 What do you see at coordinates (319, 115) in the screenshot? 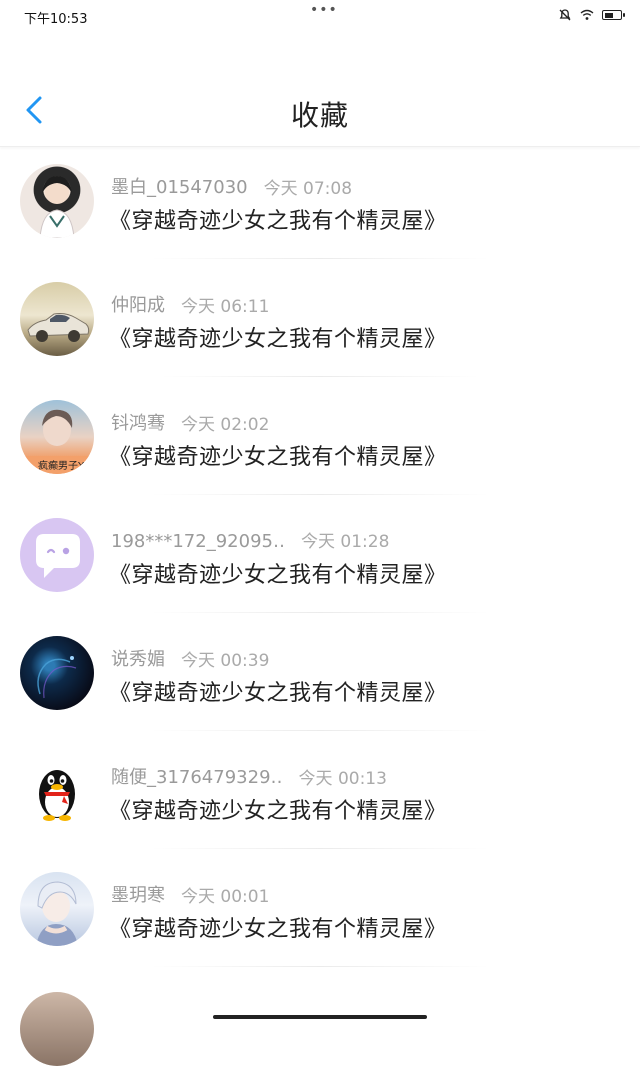
I see `page-title: 收藏` at bounding box center [319, 115].